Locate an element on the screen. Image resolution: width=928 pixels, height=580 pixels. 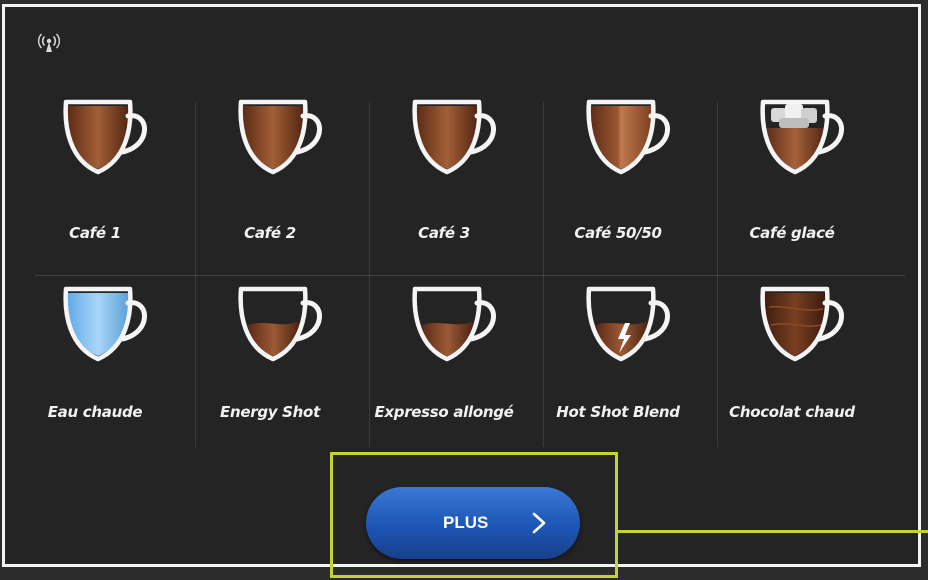
beverage-tile-cafe-3: Café 3 is located at coordinates (444, 183).